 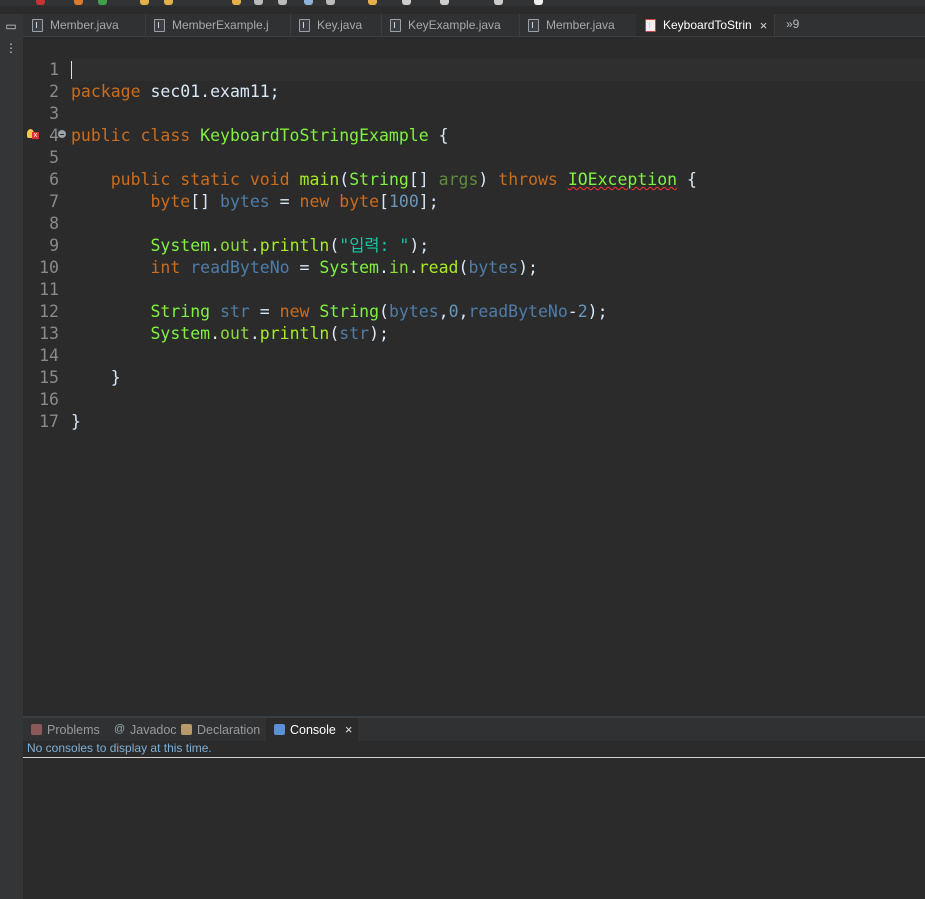 What do you see at coordinates (474, 322) in the screenshot?
I see `code-line: 13` at bounding box center [474, 322].